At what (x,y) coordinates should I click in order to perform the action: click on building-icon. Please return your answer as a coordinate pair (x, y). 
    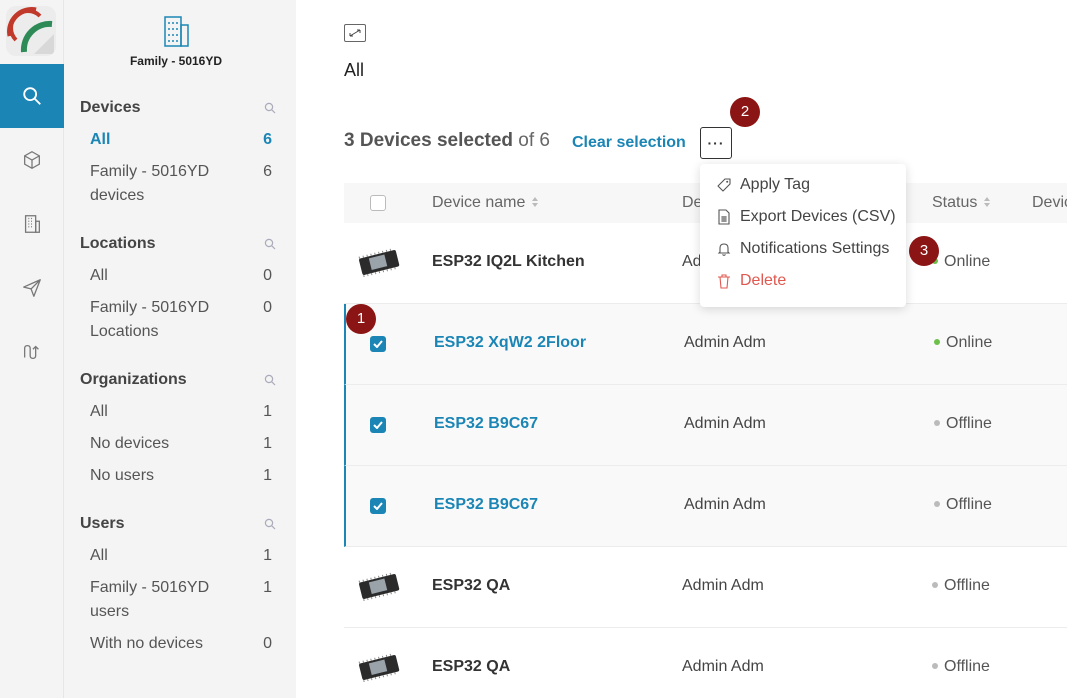
    Looking at the image, I should click on (176, 31).